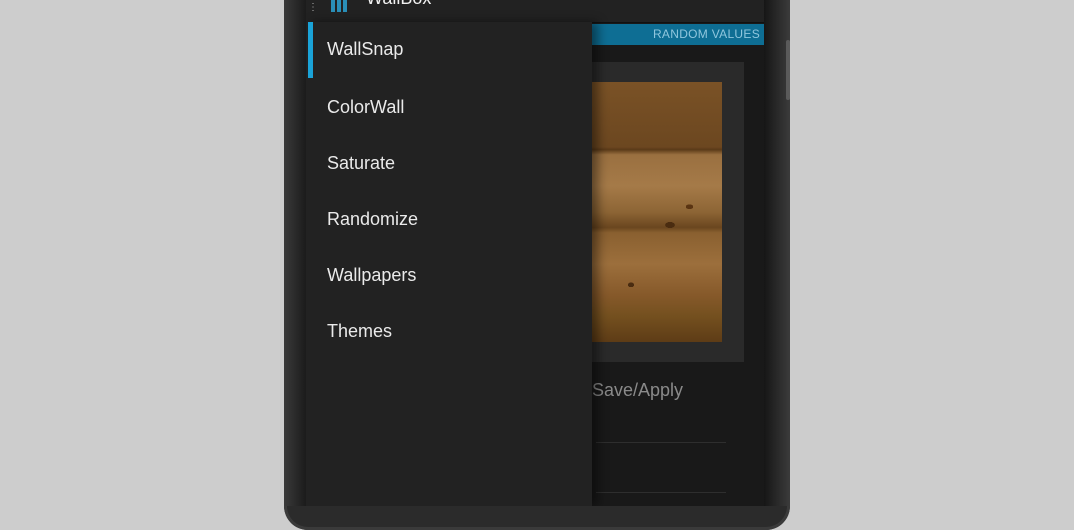 Image resolution: width=1074 pixels, height=530 pixels. What do you see at coordinates (313, 7) in the screenshot?
I see `drawer-indicator-icon: ⋮` at bounding box center [313, 7].